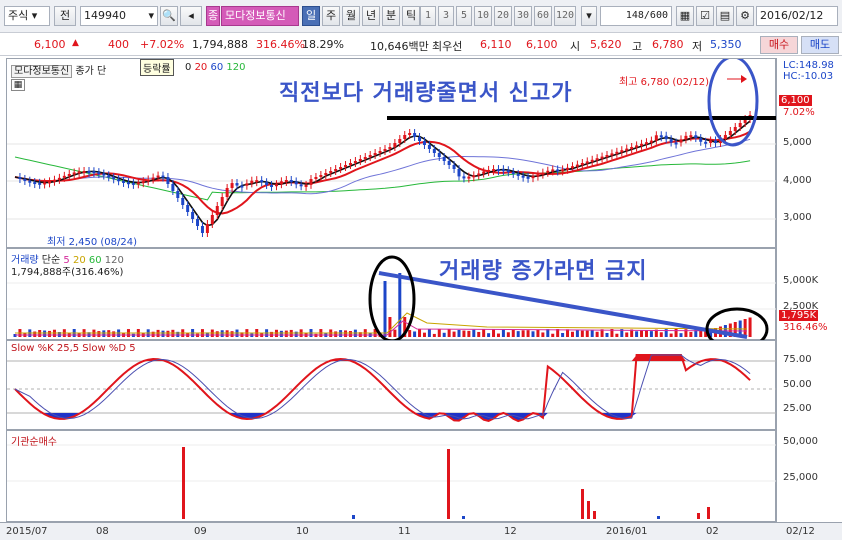 Image resolution: width=842 pixels, height=540 pixels. Describe the element at coordinates (464, 16) in the screenshot. I see `interval-button: 5` at that location.